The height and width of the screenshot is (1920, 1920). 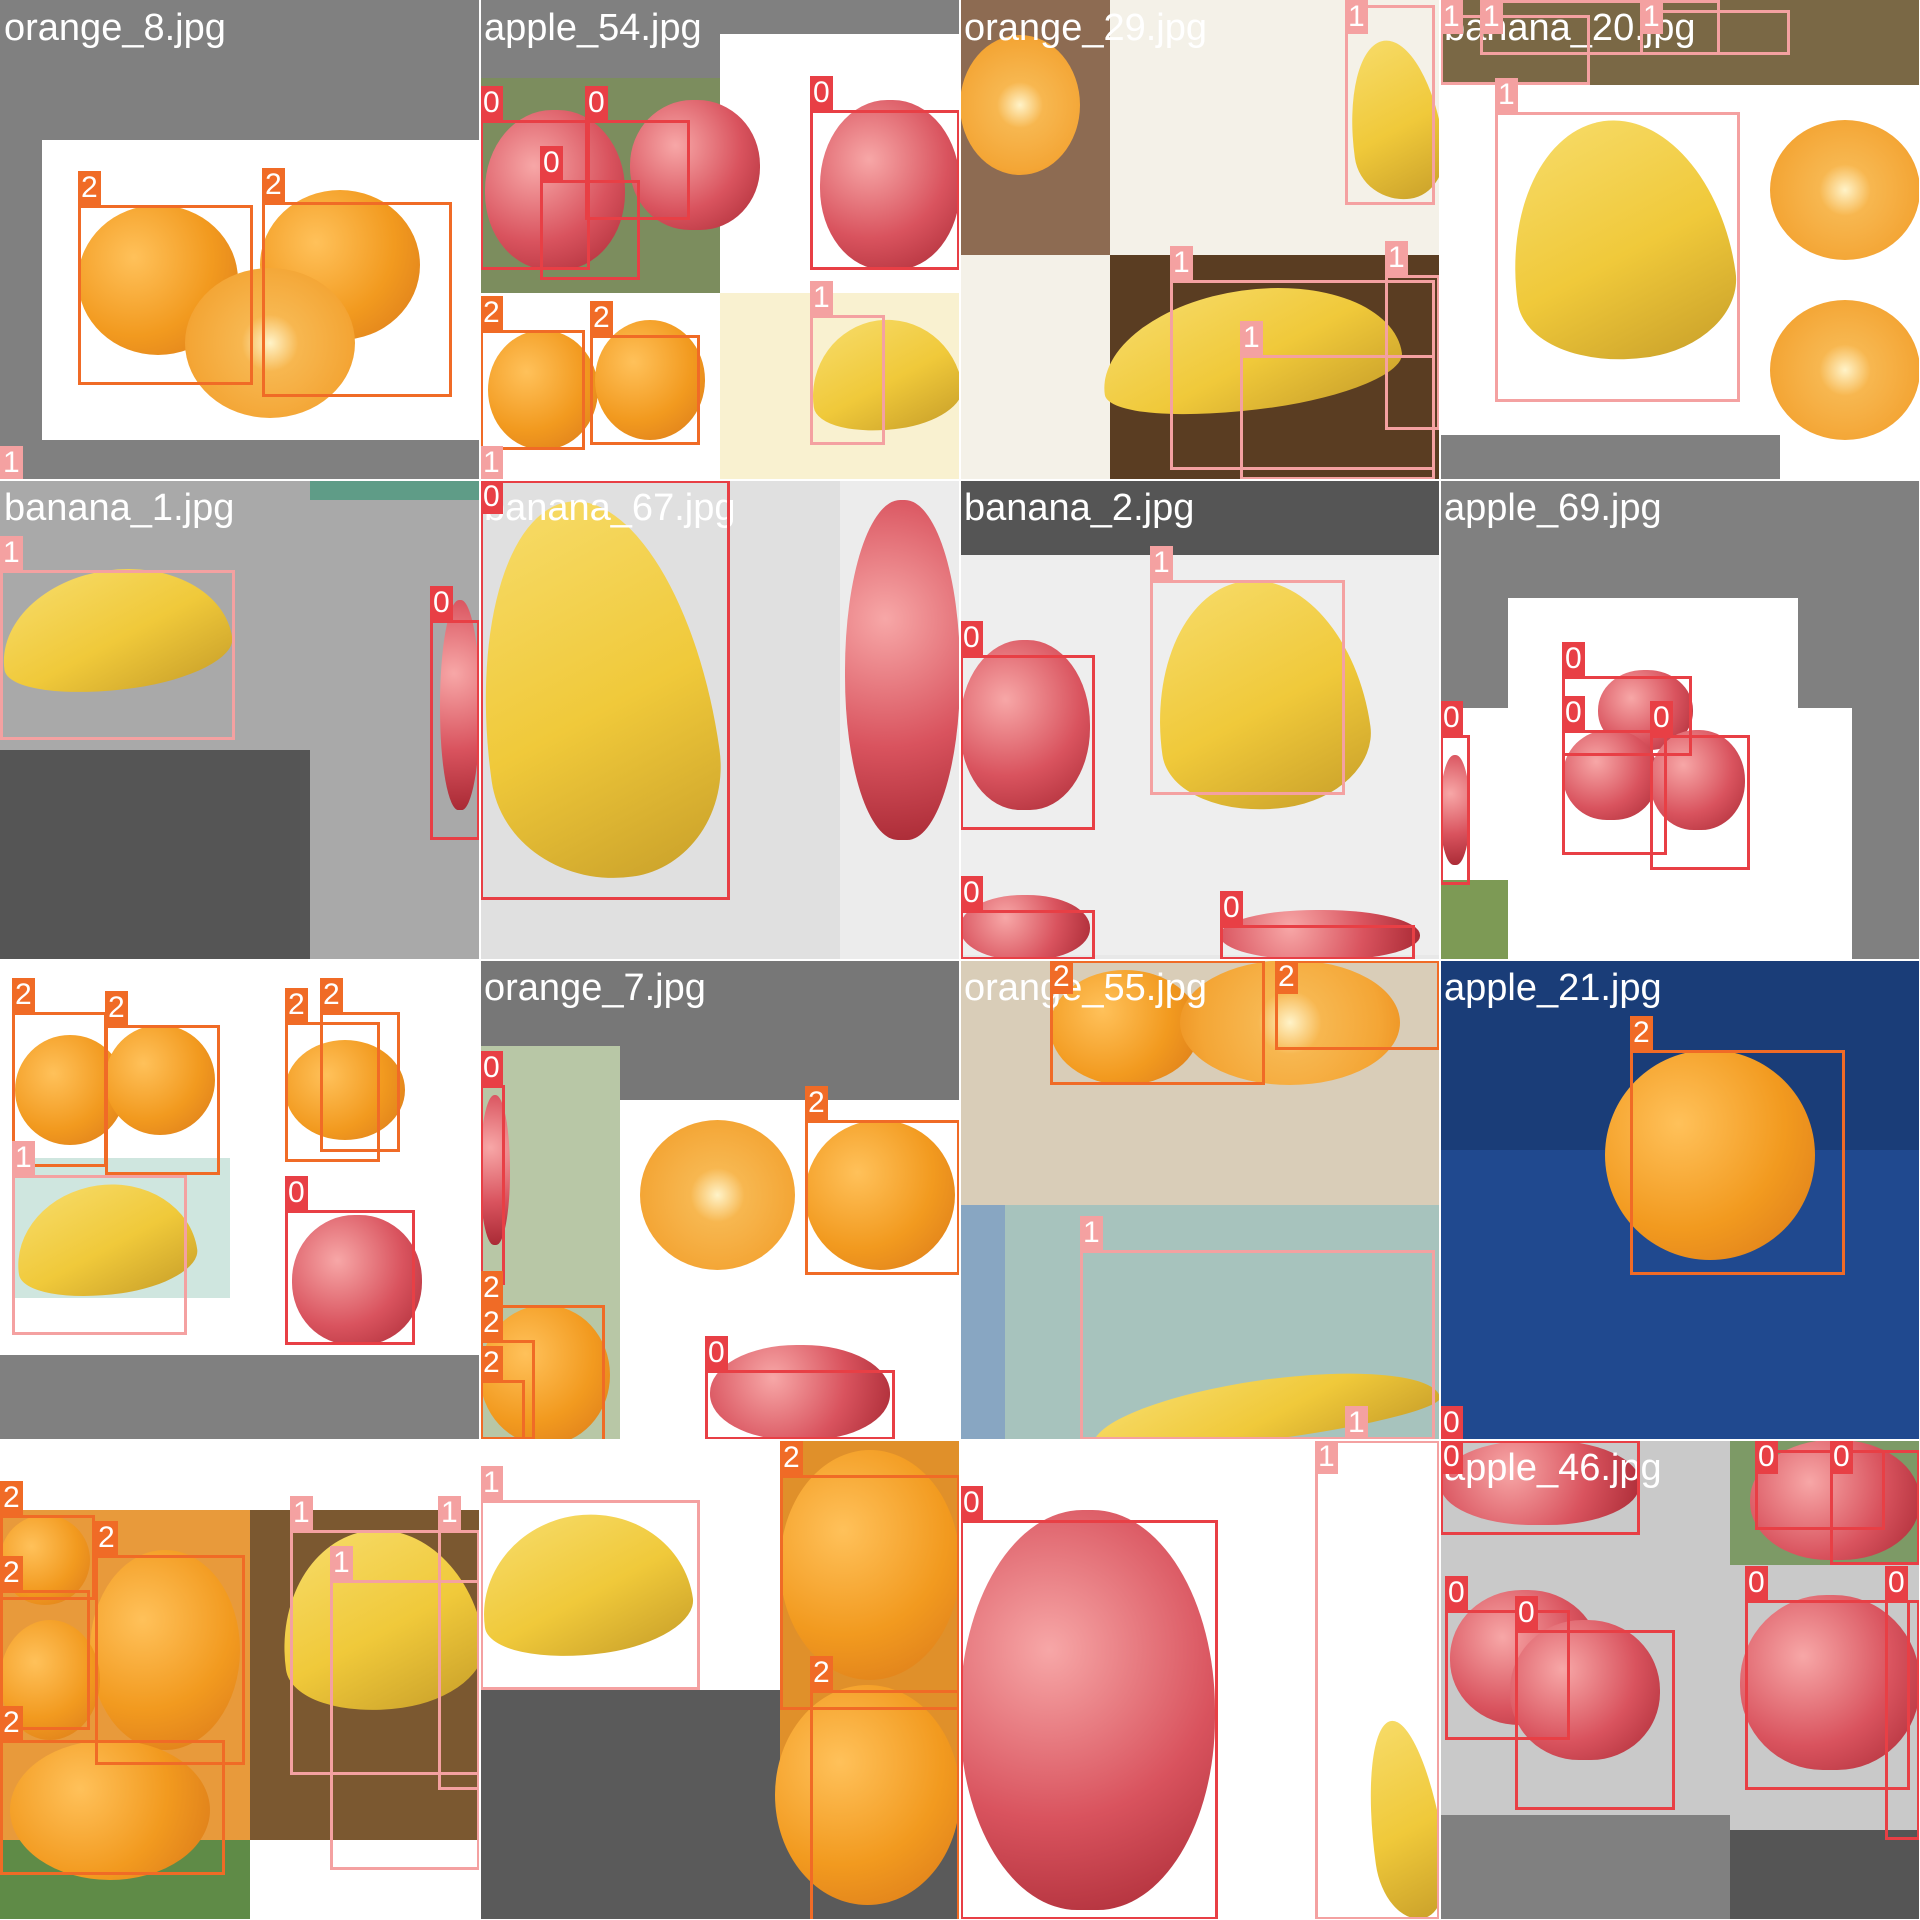 What do you see at coordinates (719, 1679) in the screenshot?
I see `mosaic-tile: apple_45.jpg 1 2 2` at bounding box center [719, 1679].